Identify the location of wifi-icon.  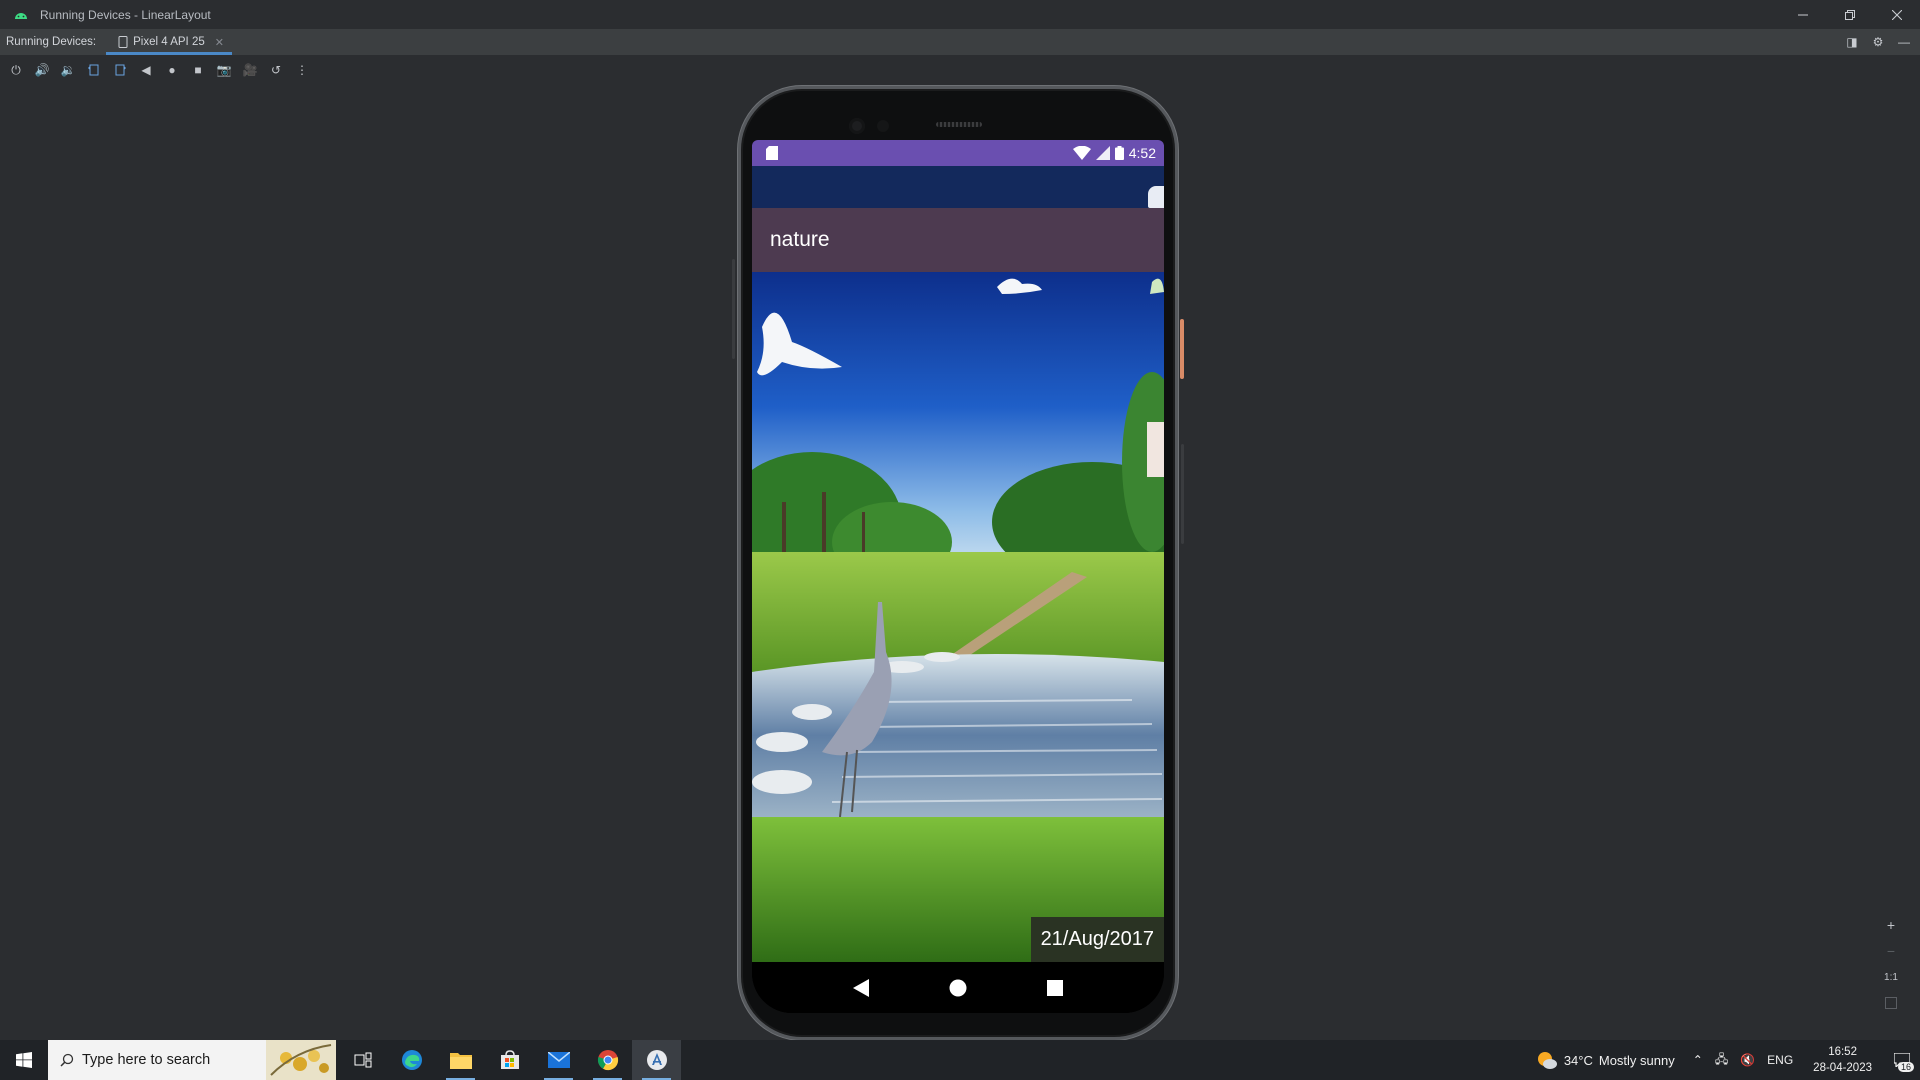
(1081, 153).